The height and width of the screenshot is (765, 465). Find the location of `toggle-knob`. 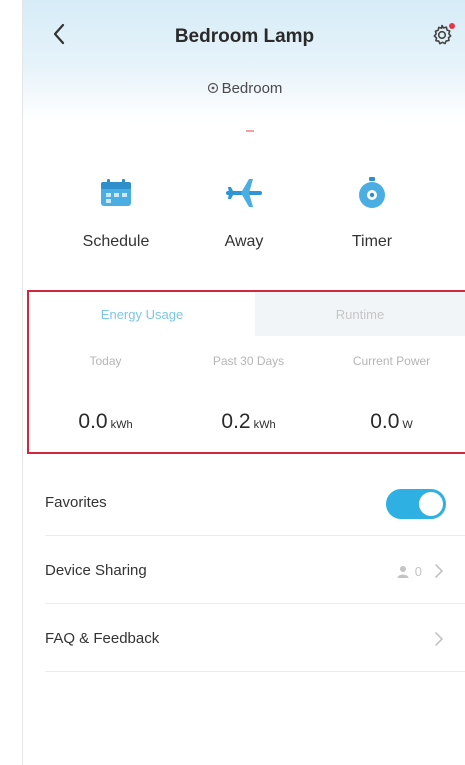

toggle-knob is located at coordinates (431, 504).